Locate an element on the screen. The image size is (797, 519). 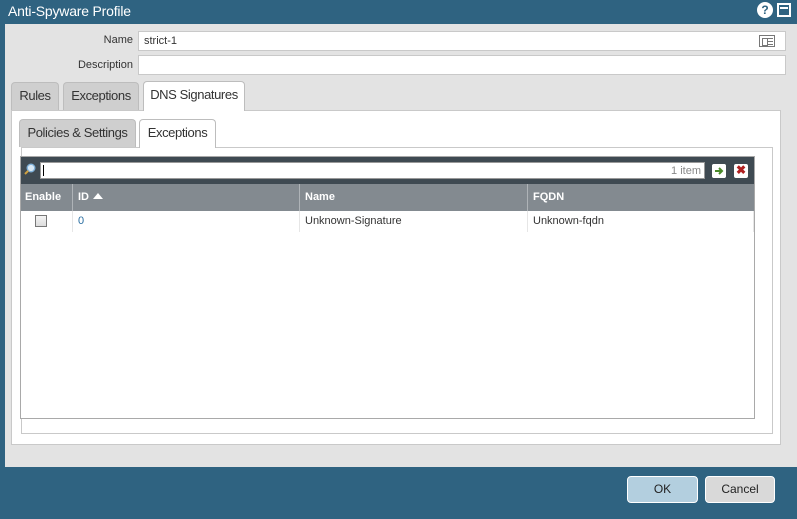
window-titlebar: Anti-Spyware Profile ? is located at coordinates (398, 12).